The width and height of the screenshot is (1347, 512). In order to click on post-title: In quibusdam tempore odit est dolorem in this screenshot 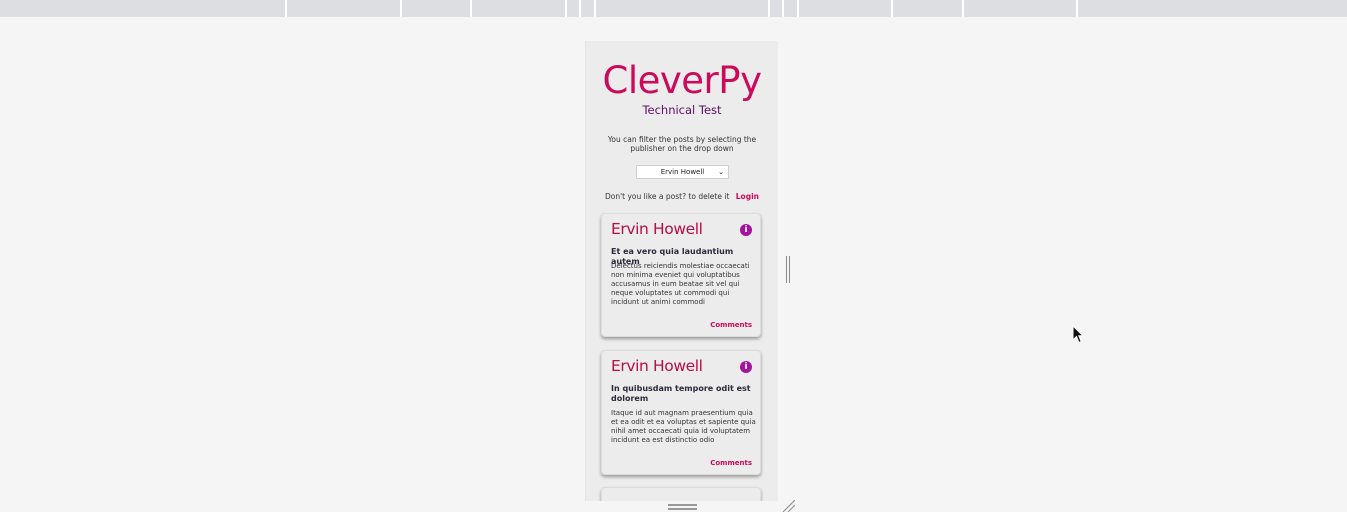, I will do `click(681, 393)`.